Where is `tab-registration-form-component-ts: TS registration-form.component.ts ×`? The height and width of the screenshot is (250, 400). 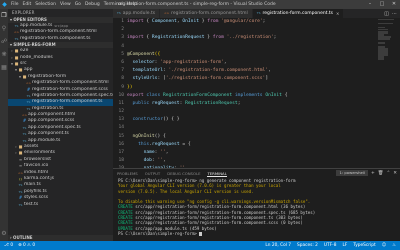 tab-registration-form-component-ts: TS registration-form.component.ts × is located at coordinates (298, 13).